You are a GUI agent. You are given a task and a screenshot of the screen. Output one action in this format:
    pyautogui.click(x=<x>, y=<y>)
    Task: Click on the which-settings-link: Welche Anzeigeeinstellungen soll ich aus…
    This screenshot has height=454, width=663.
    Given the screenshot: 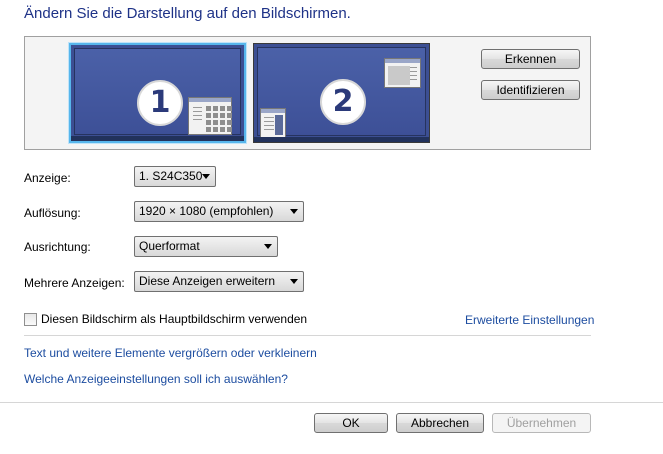 What is the action you would take?
    pyautogui.click(x=156, y=379)
    